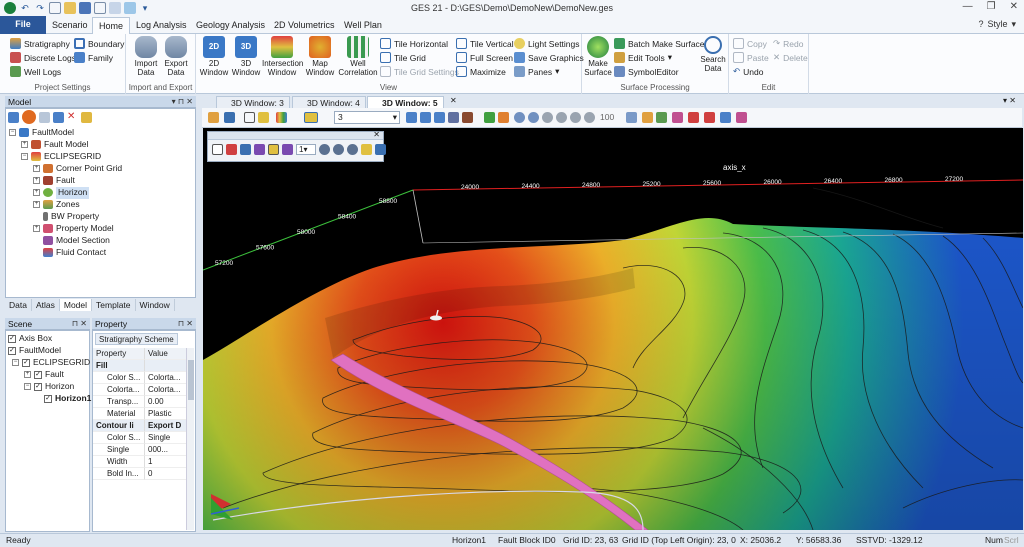 The width and height of the screenshot is (1024, 547). What do you see at coordinates (991, 6) in the screenshot?
I see `restore-icon: ❐` at bounding box center [991, 6].